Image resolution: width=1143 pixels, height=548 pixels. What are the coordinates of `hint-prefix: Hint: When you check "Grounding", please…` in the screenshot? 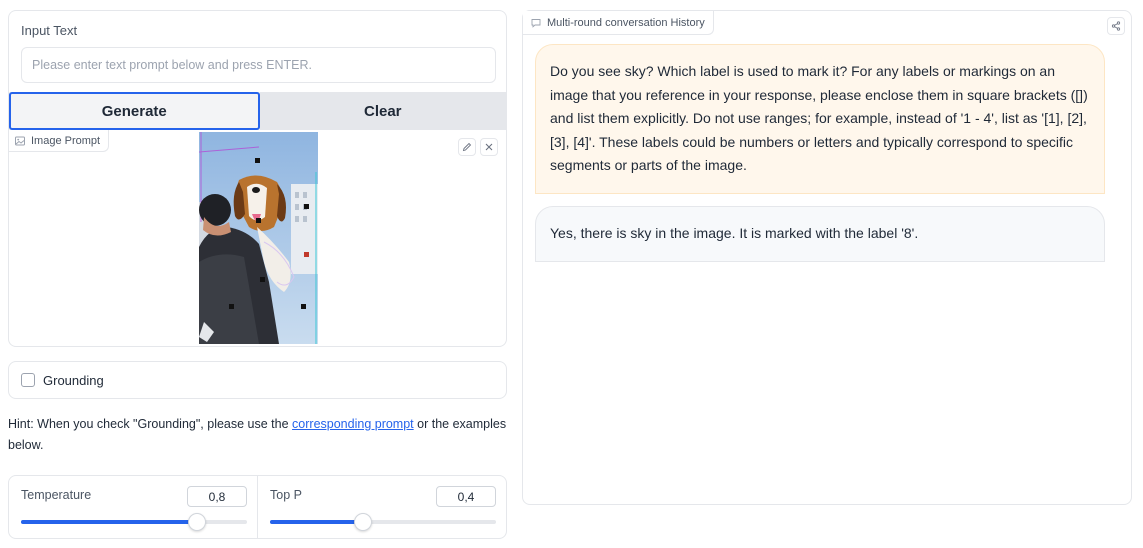 It's located at (150, 424).